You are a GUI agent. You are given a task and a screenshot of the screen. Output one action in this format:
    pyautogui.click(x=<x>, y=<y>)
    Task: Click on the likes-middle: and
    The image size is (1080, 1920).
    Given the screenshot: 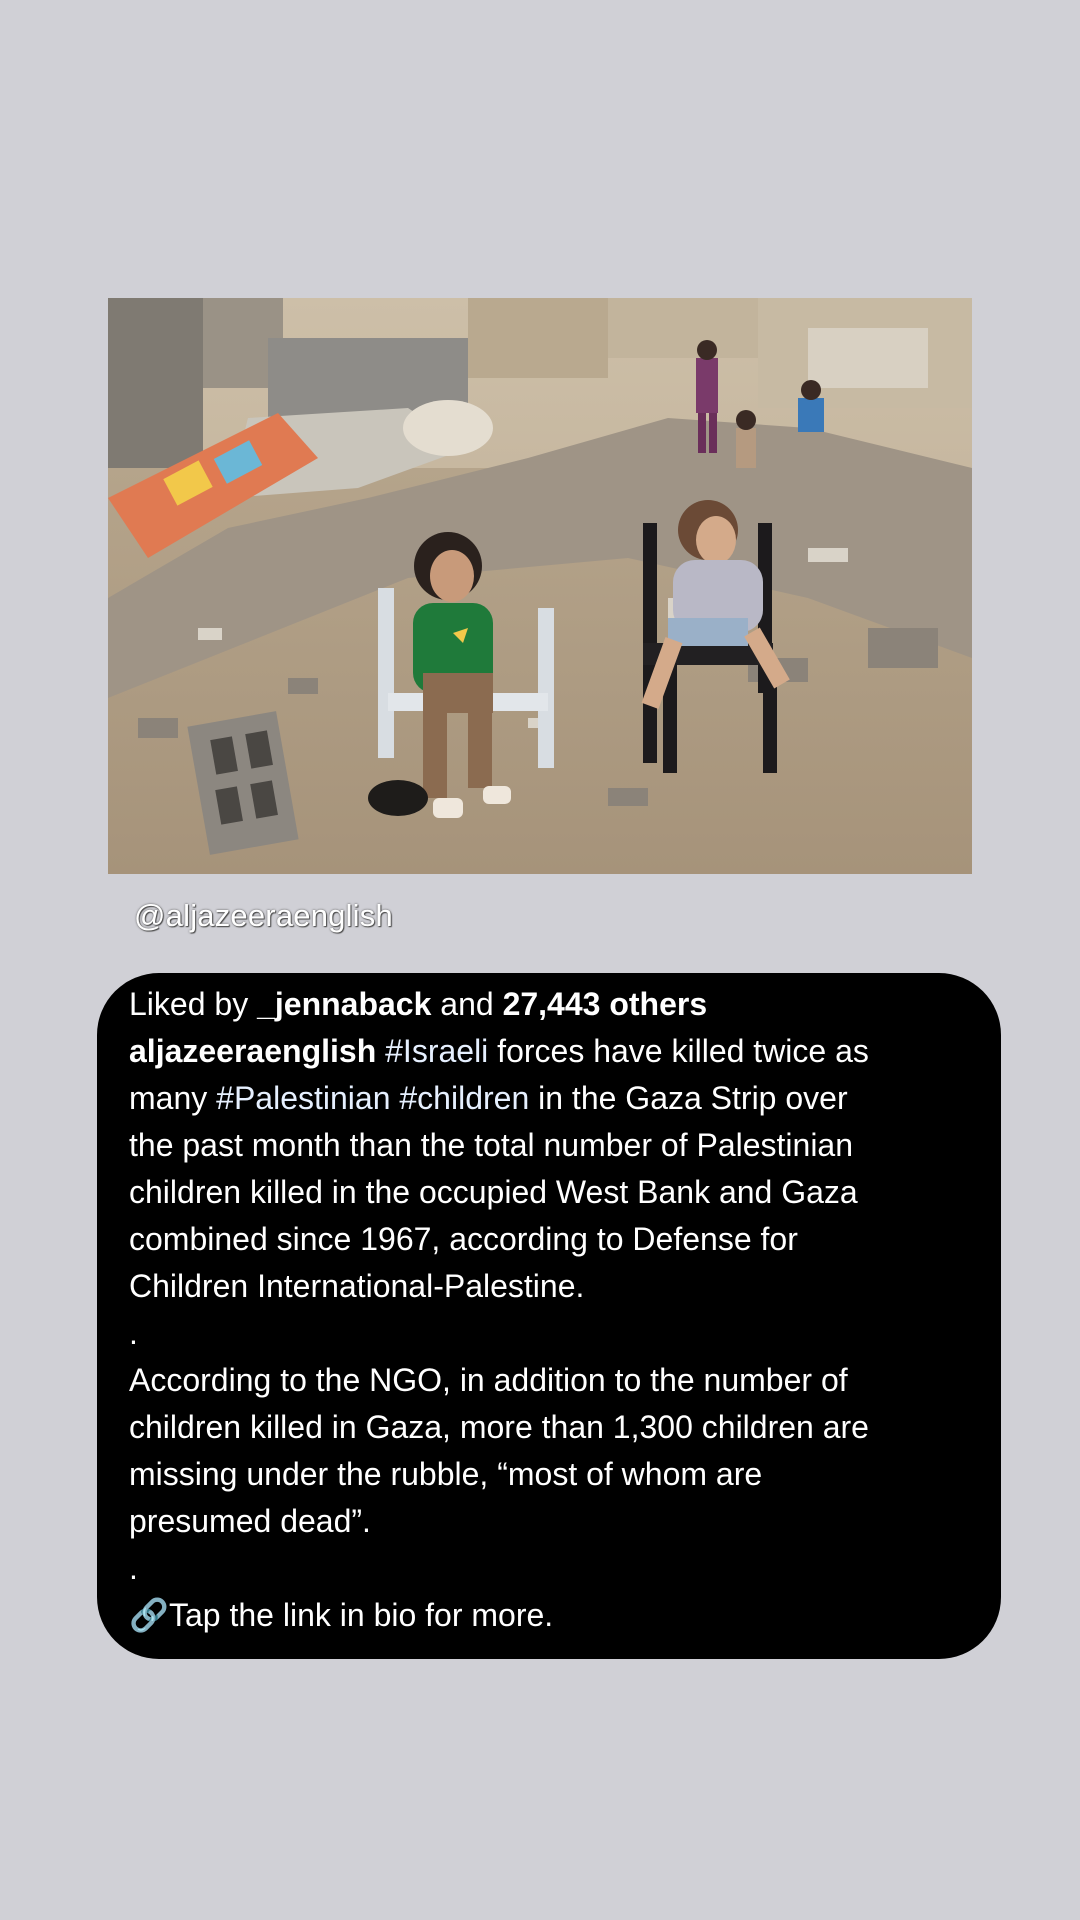 What is the action you would take?
    pyautogui.click(x=467, y=1004)
    